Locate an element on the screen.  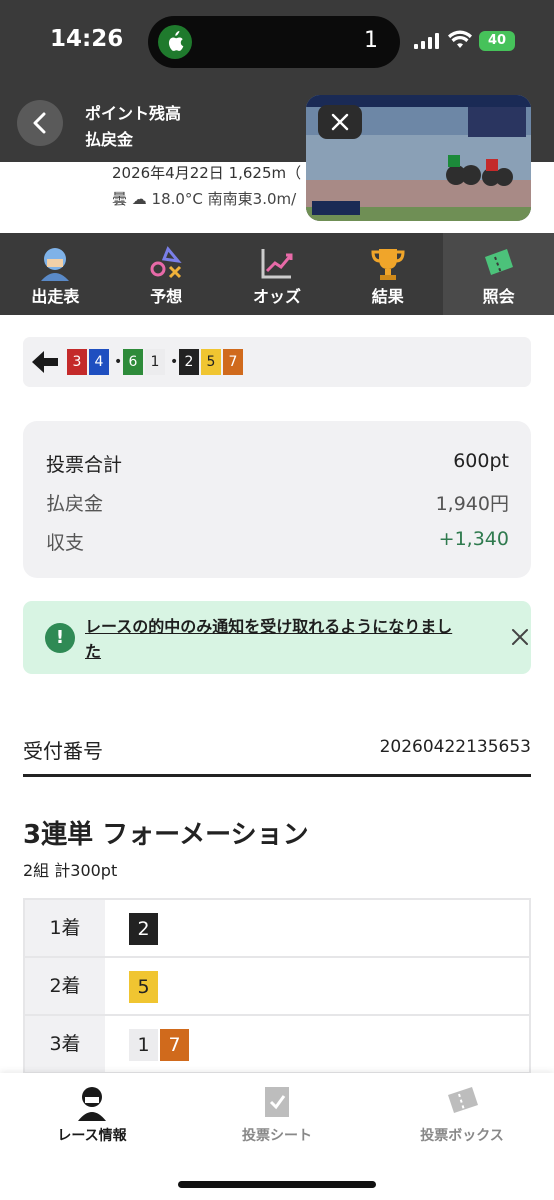
table-row: 3着 17 is located at coordinates (277, 1045).